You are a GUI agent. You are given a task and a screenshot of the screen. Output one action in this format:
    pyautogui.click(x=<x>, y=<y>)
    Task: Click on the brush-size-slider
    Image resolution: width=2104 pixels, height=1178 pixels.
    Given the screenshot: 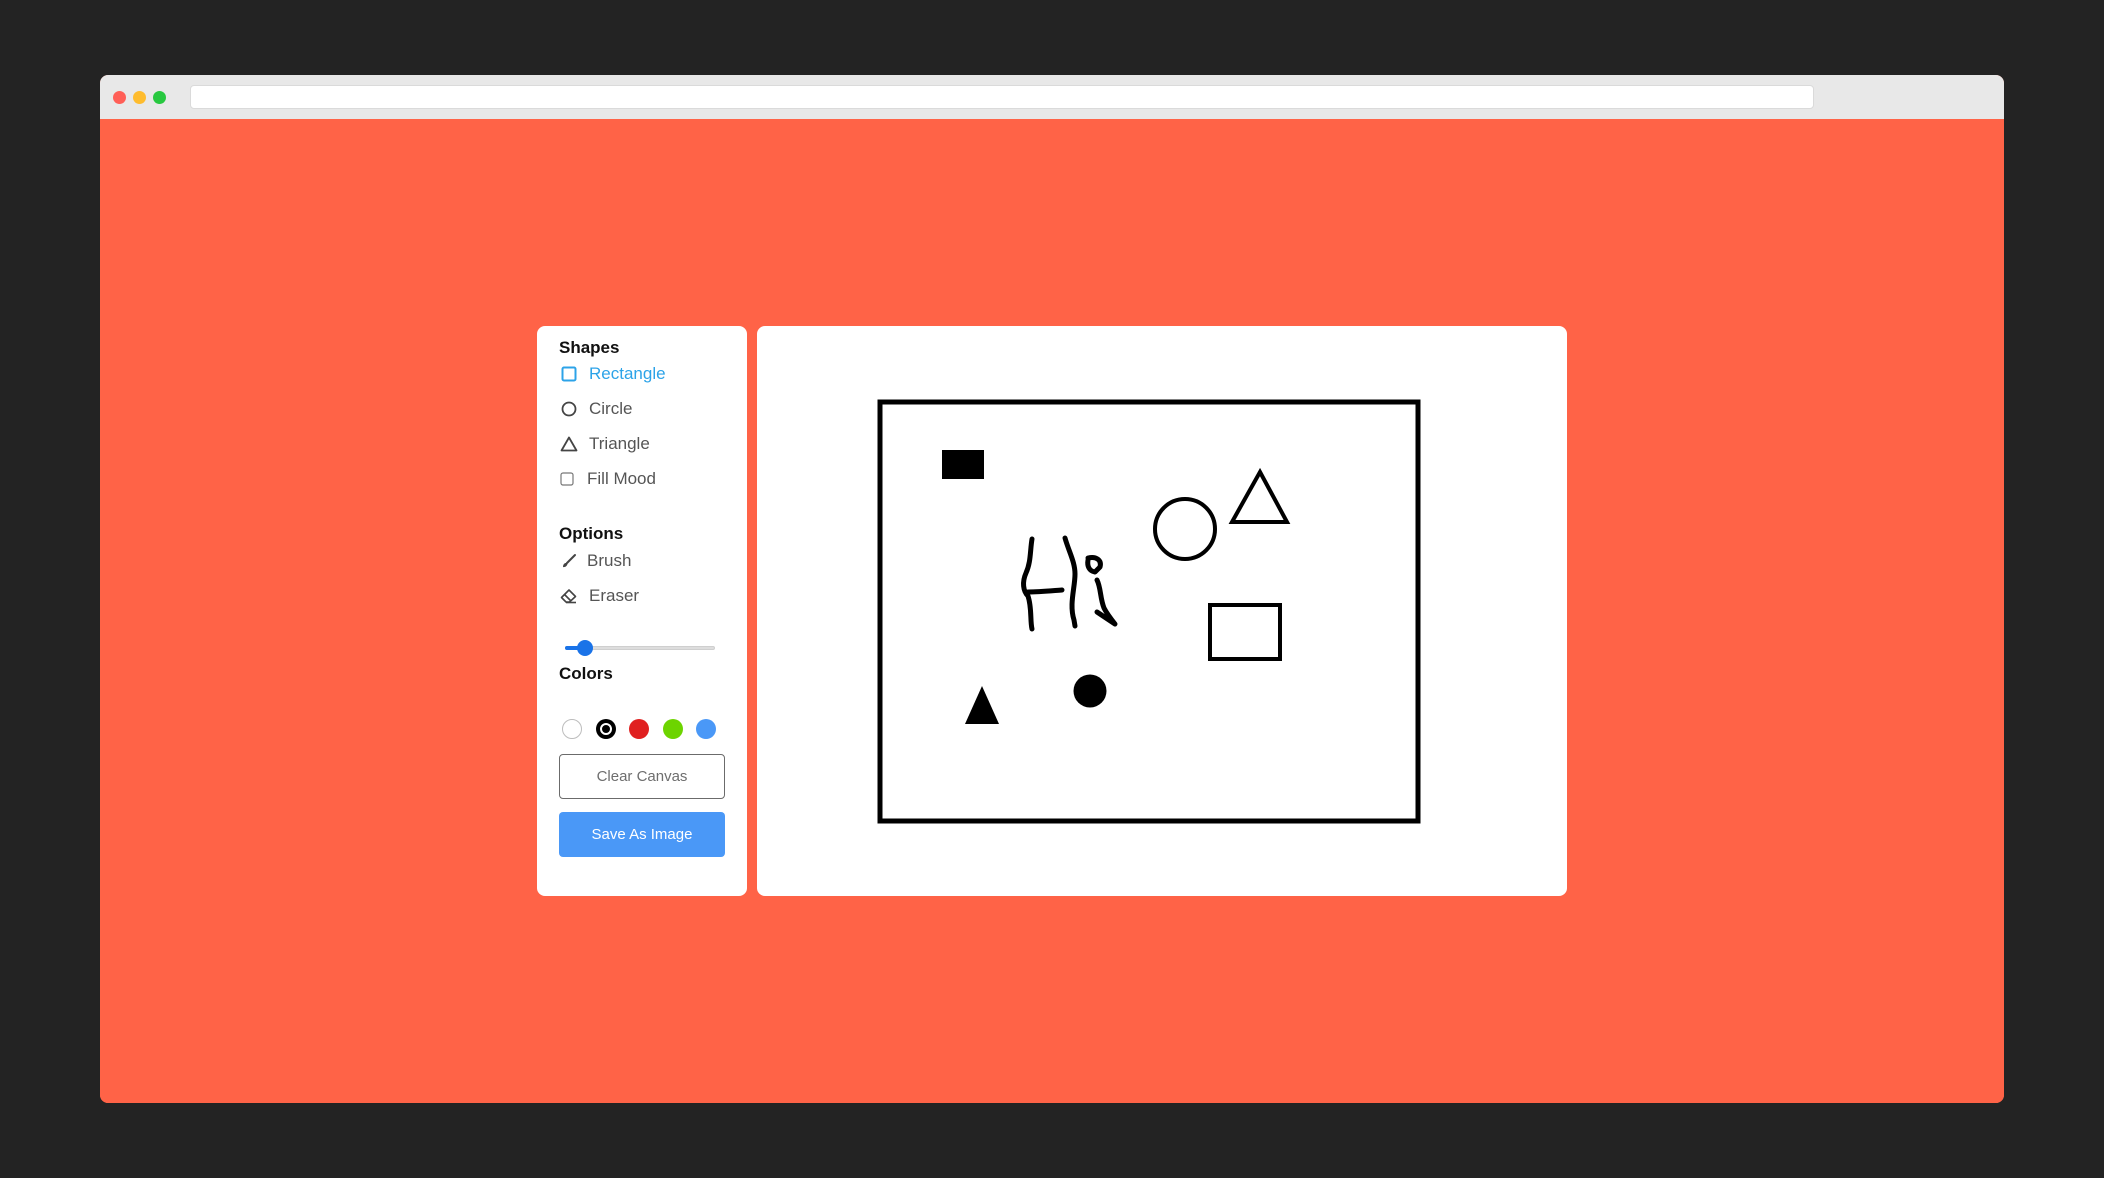 What is the action you would take?
    pyautogui.click(x=640, y=648)
    